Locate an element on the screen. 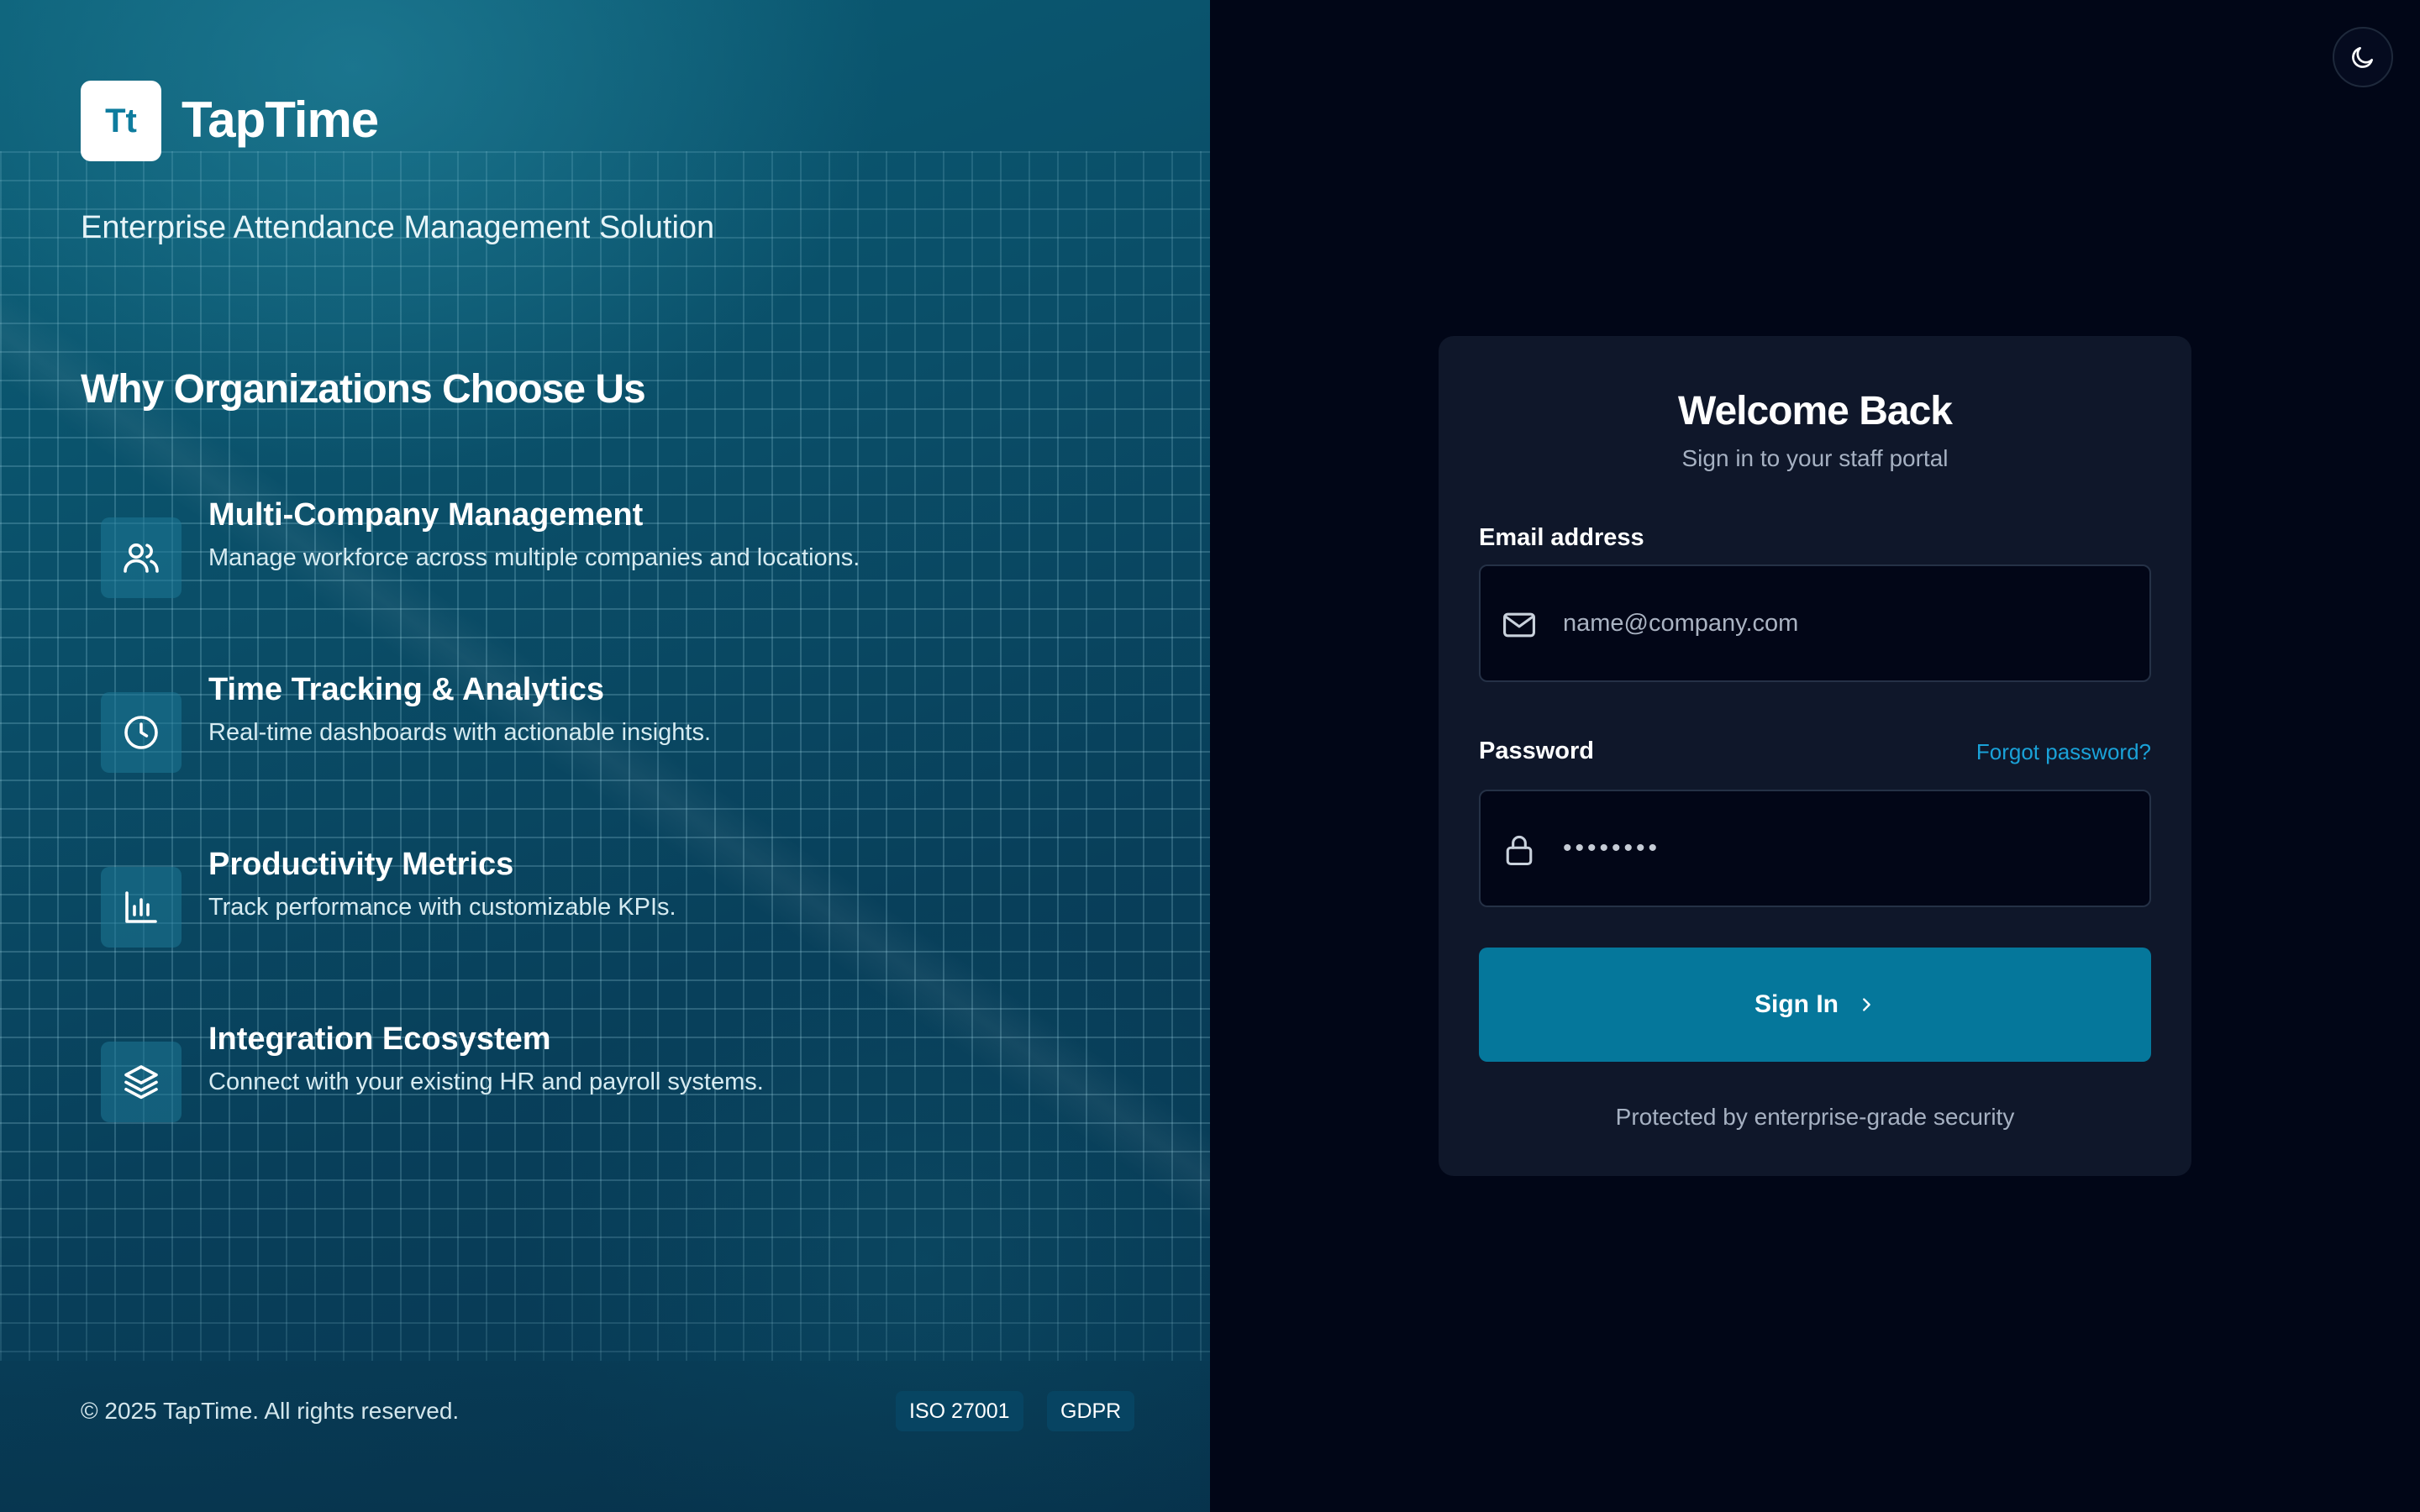 This screenshot has height=1512, width=2420. password-label: Password is located at coordinates (1536, 751).